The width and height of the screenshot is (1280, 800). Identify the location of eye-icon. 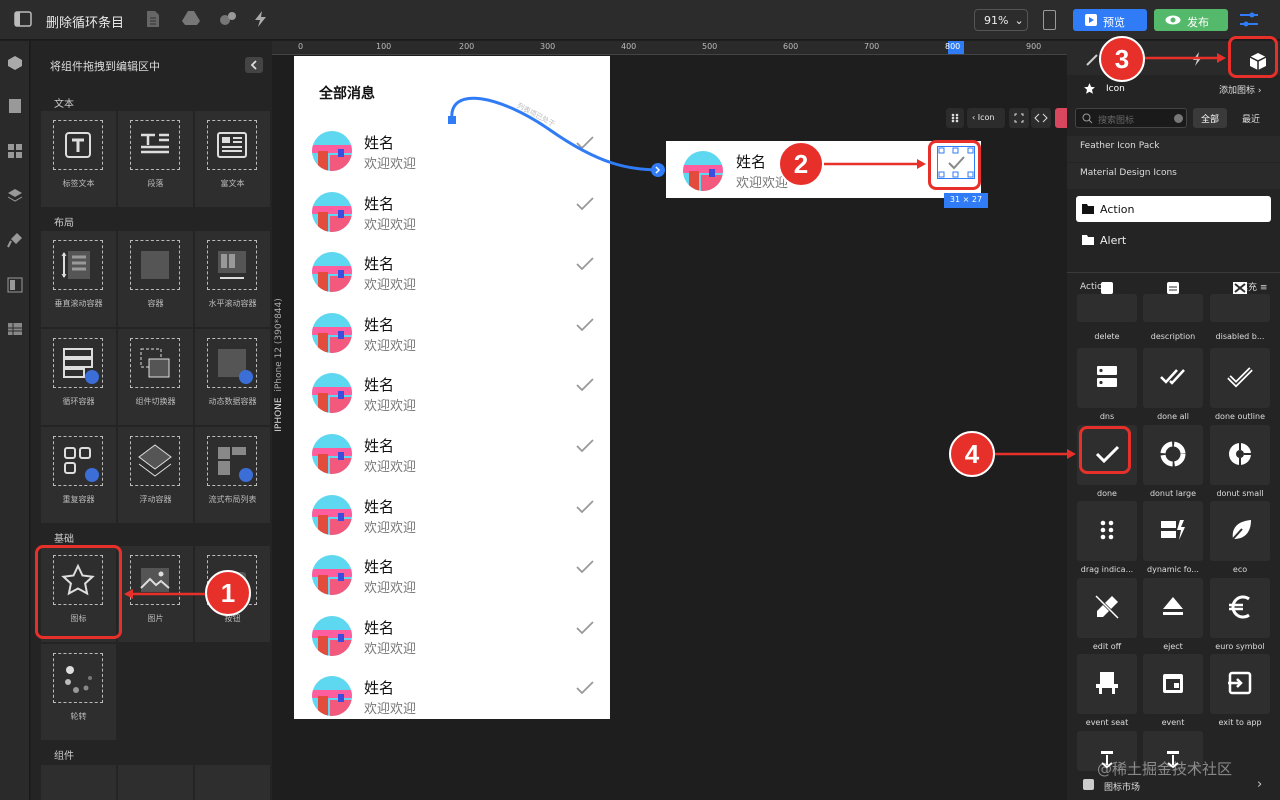
(1173, 20).